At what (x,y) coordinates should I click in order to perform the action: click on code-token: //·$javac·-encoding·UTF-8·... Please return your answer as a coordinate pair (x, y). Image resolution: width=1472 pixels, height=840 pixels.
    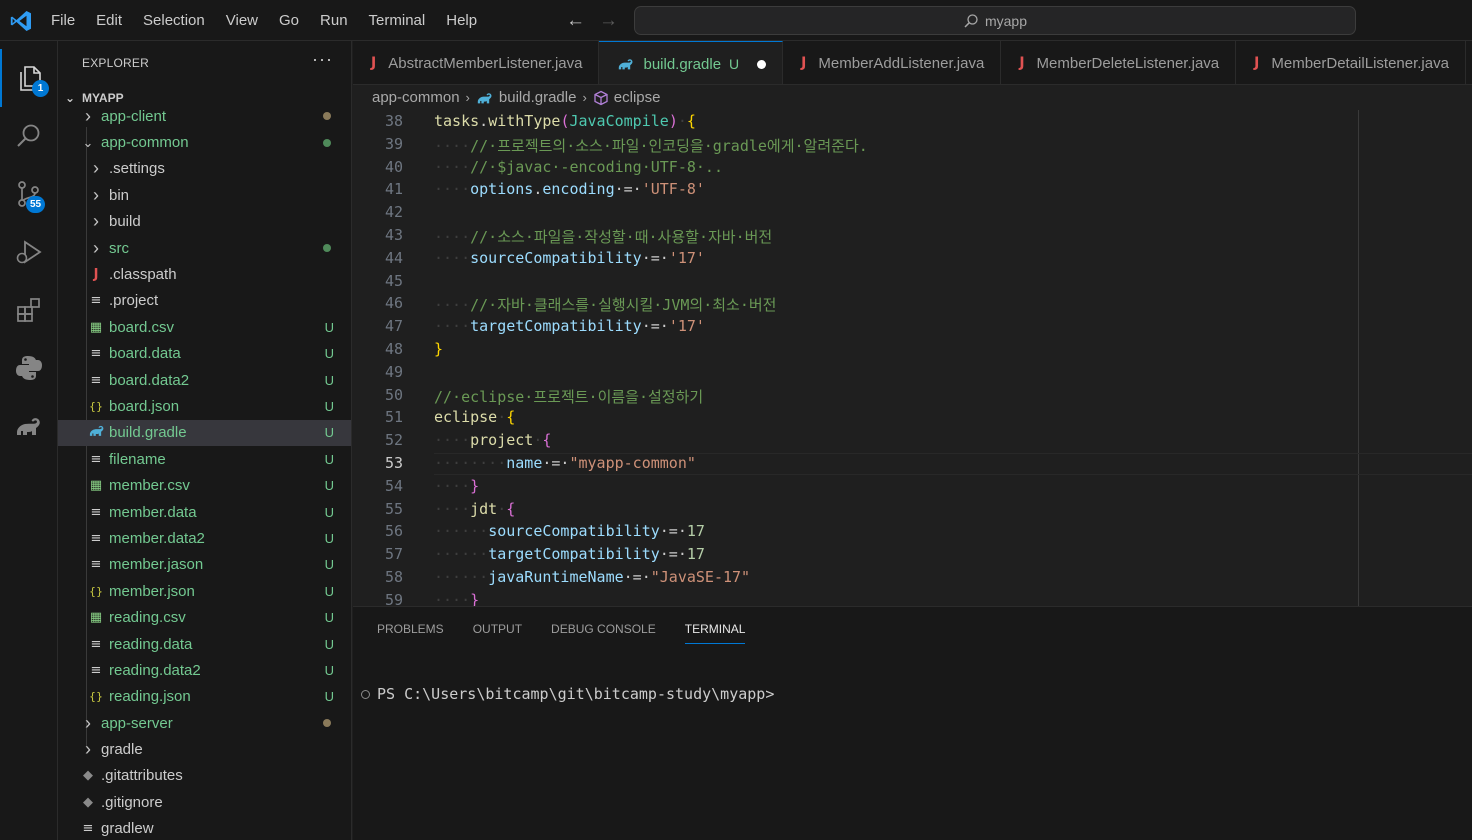
    Looking at the image, I should click on (596, 166).